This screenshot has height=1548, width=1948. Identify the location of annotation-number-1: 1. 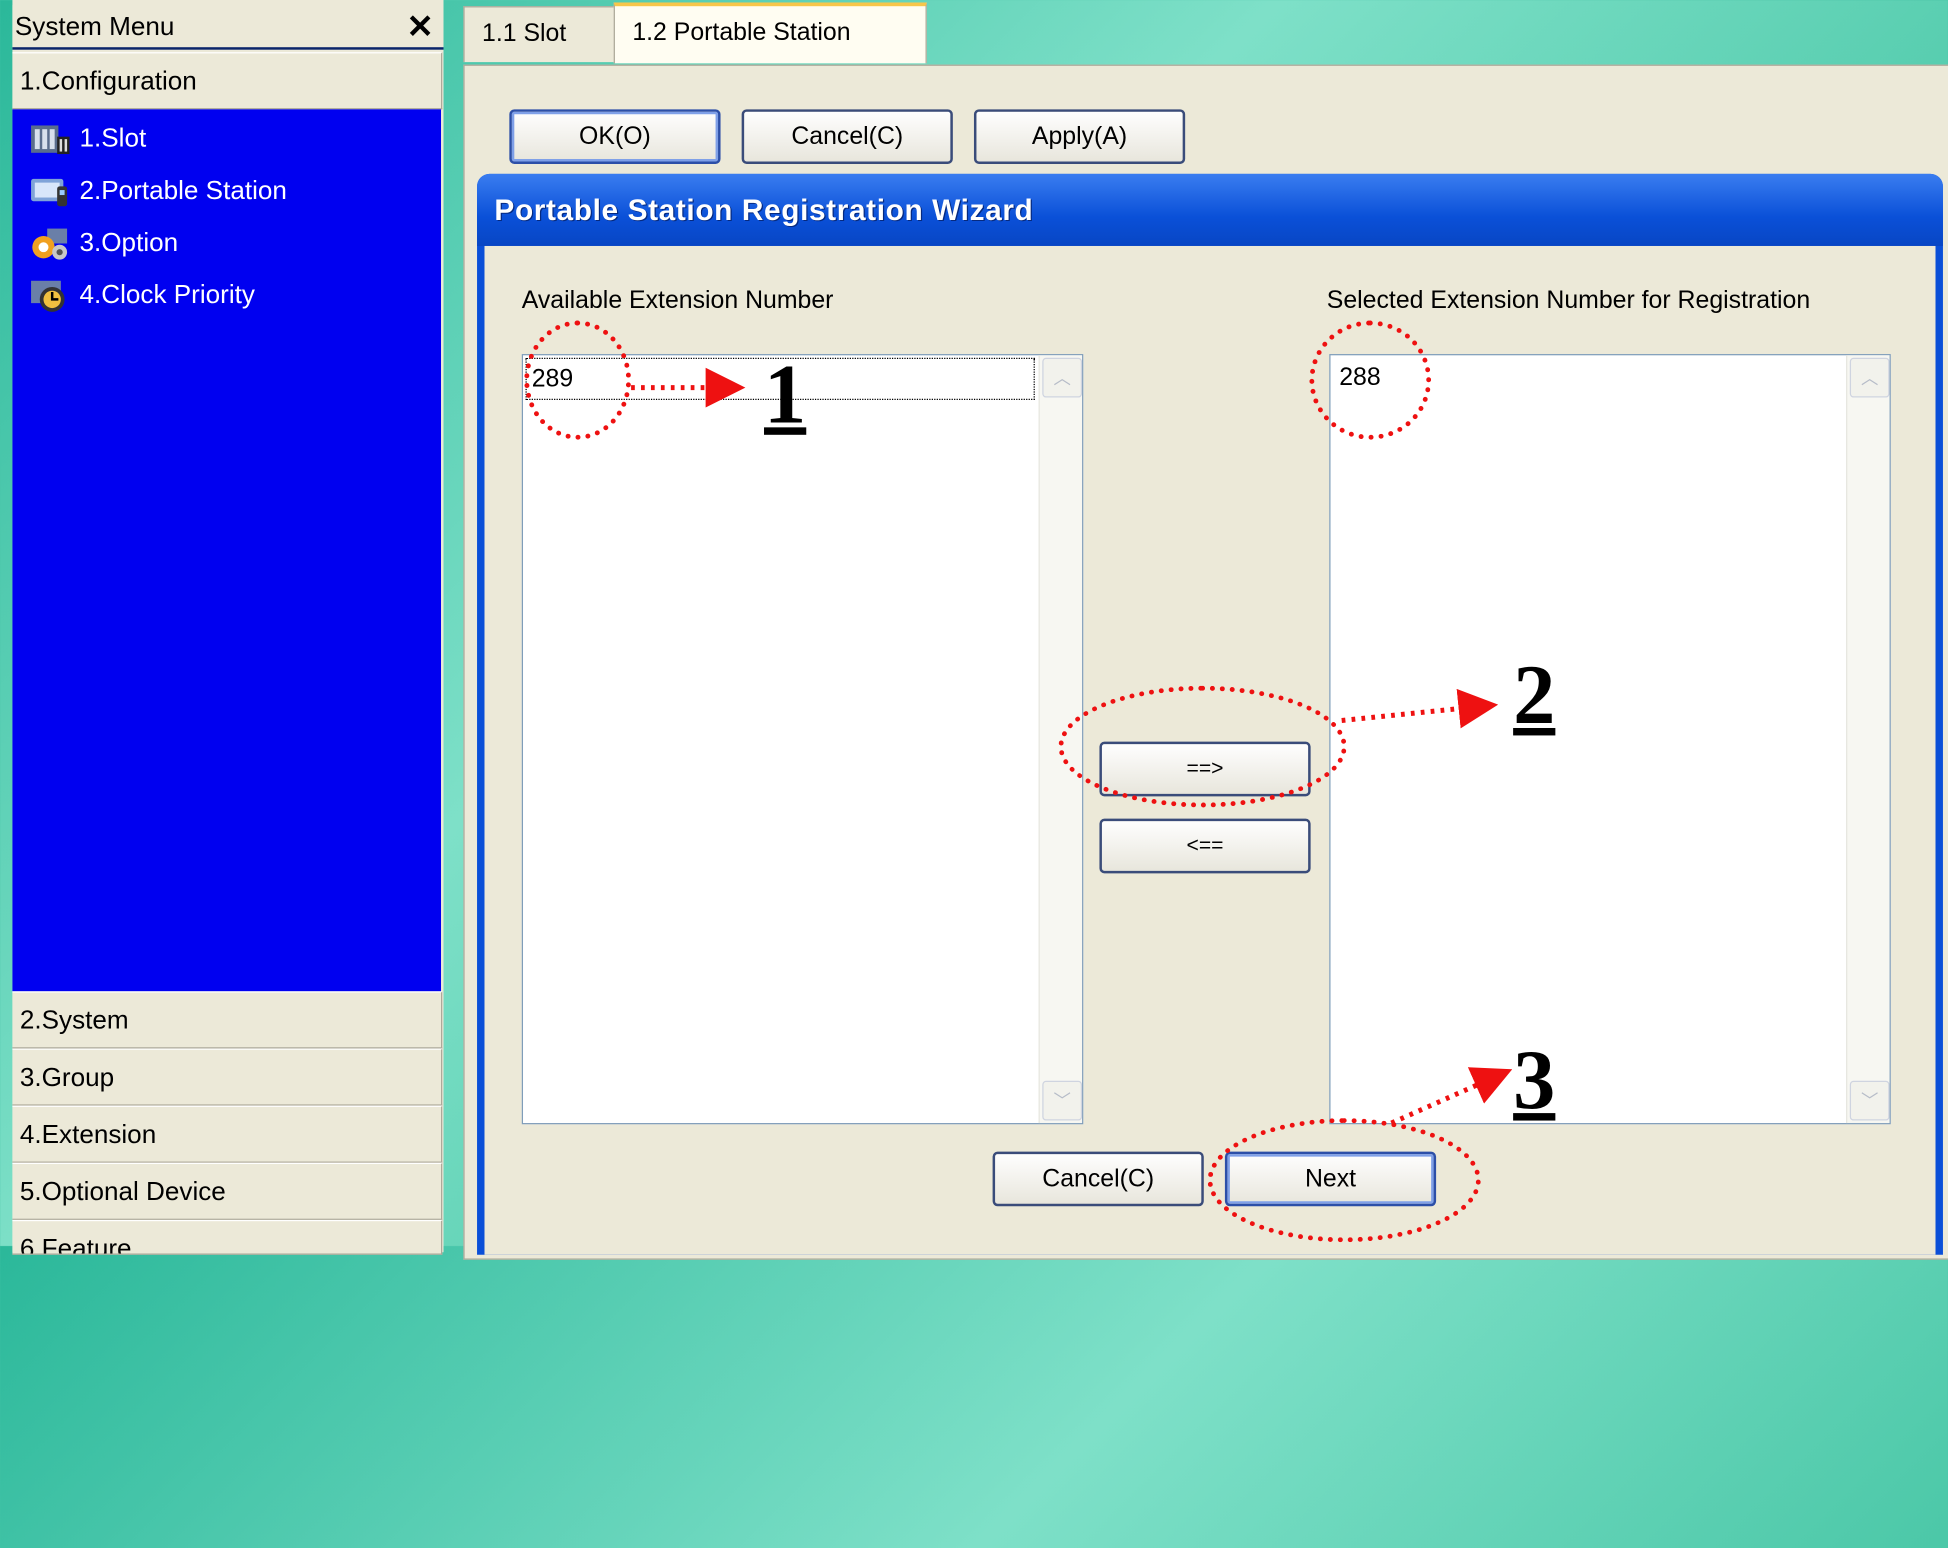
(785, 394).